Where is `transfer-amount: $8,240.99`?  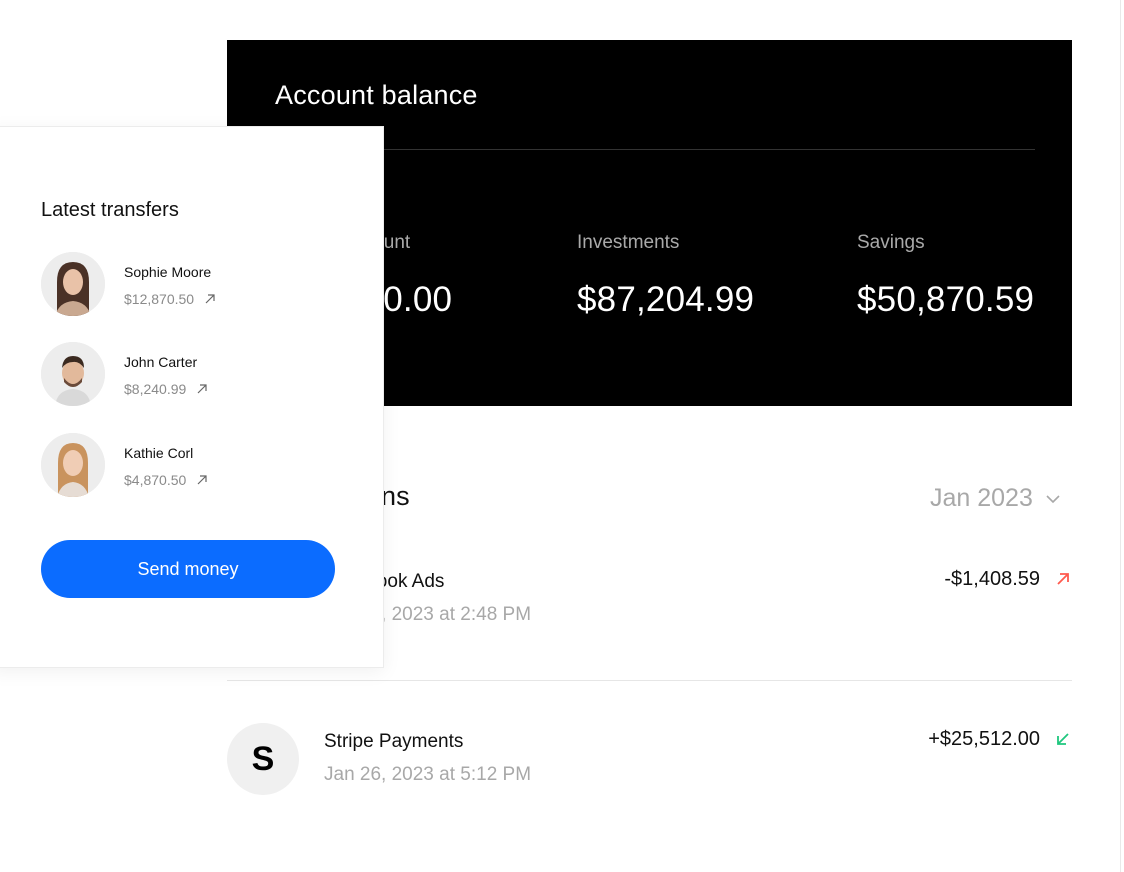 transfer-amount: $8,240.99 is located at coordinates (166, 389).